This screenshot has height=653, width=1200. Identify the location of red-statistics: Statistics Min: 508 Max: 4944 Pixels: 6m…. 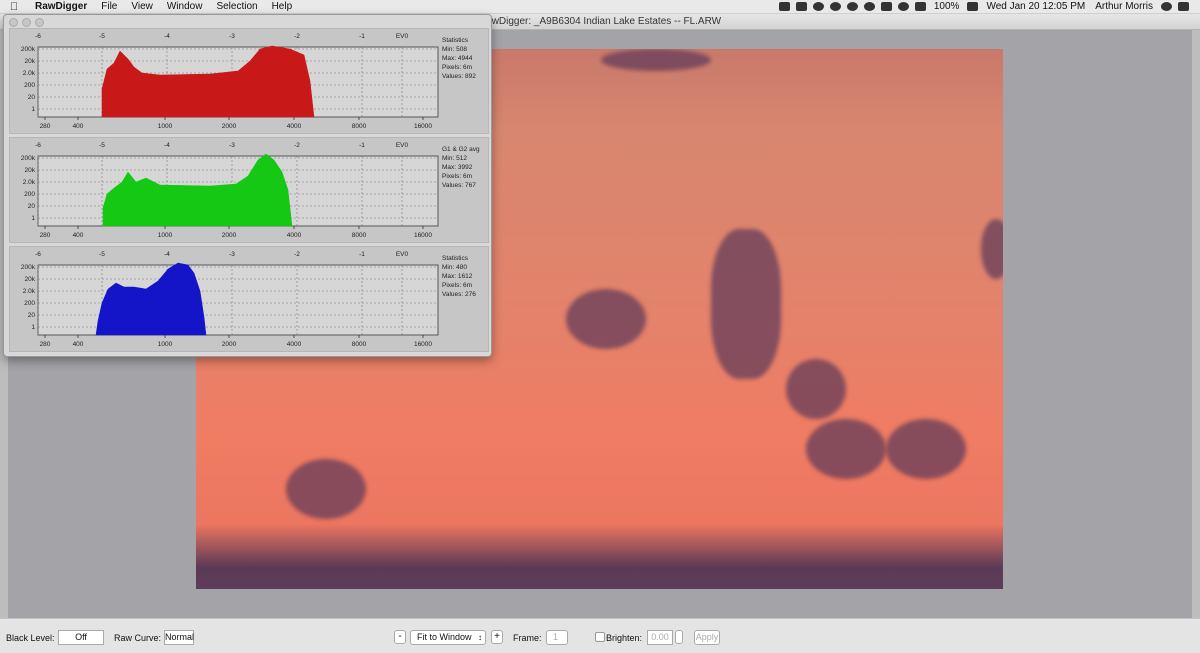
(459, 58).